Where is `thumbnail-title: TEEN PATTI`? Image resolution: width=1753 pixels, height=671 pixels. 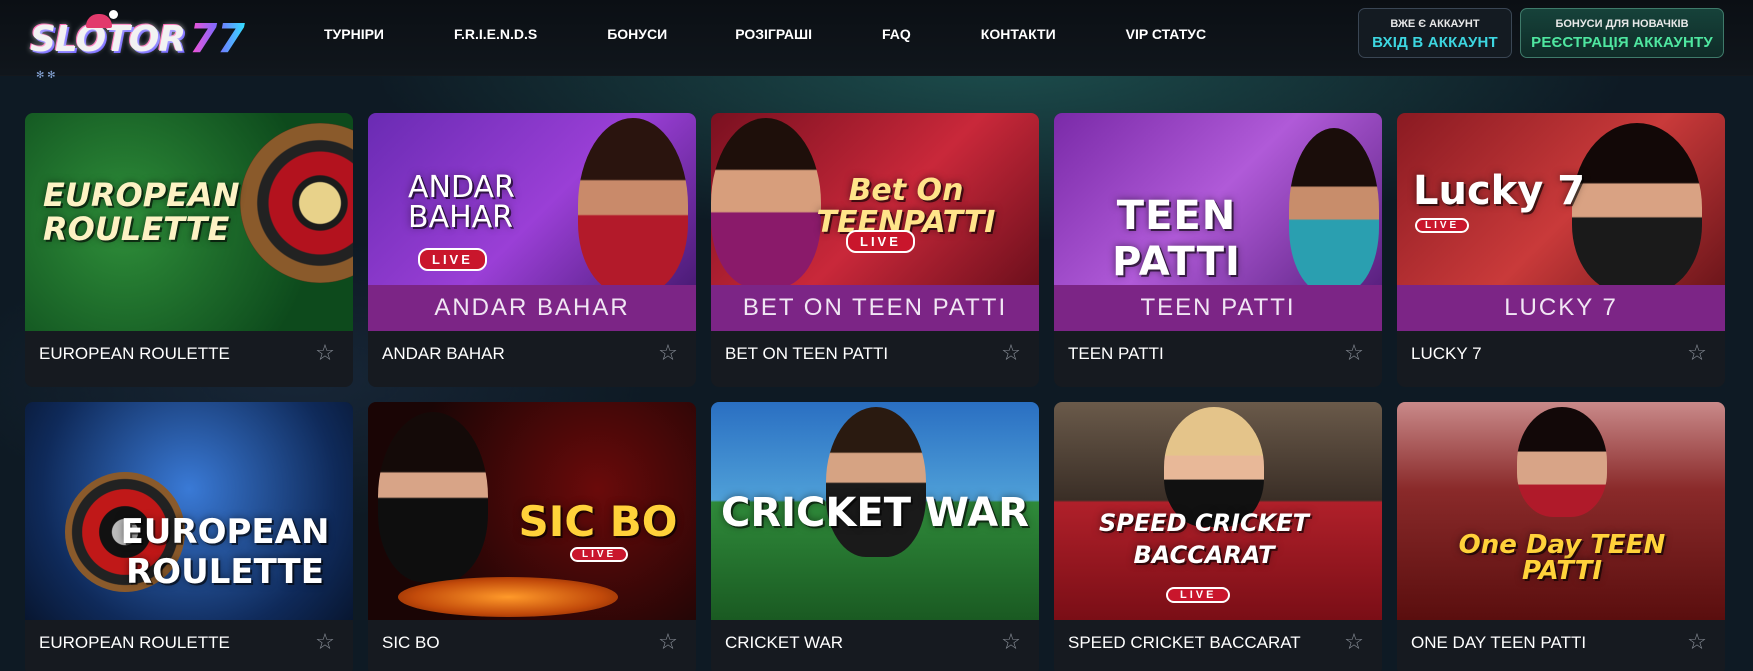
thumbnail-title: TEEN PATTI is located at coordinates (1176, 239).